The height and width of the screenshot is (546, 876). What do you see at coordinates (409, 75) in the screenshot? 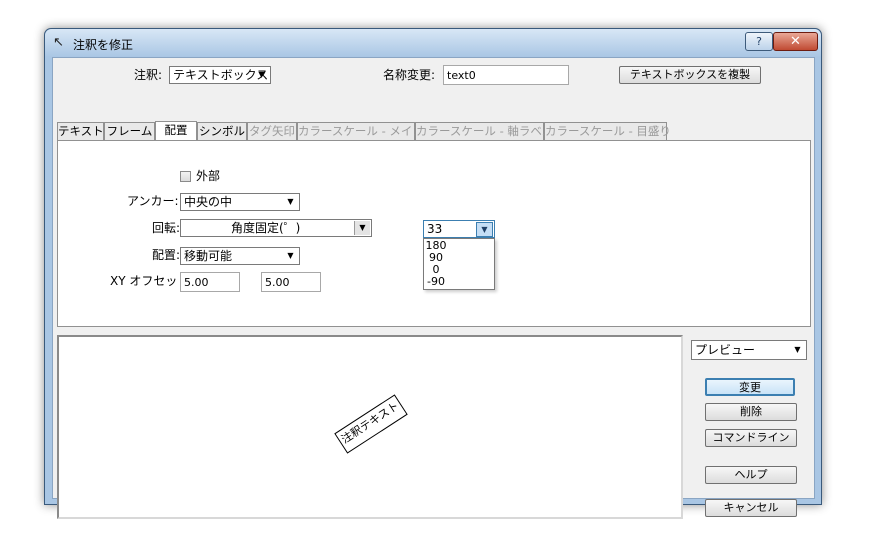
I see `rename-label: 名称変更:` at bounding box center [409, 75].